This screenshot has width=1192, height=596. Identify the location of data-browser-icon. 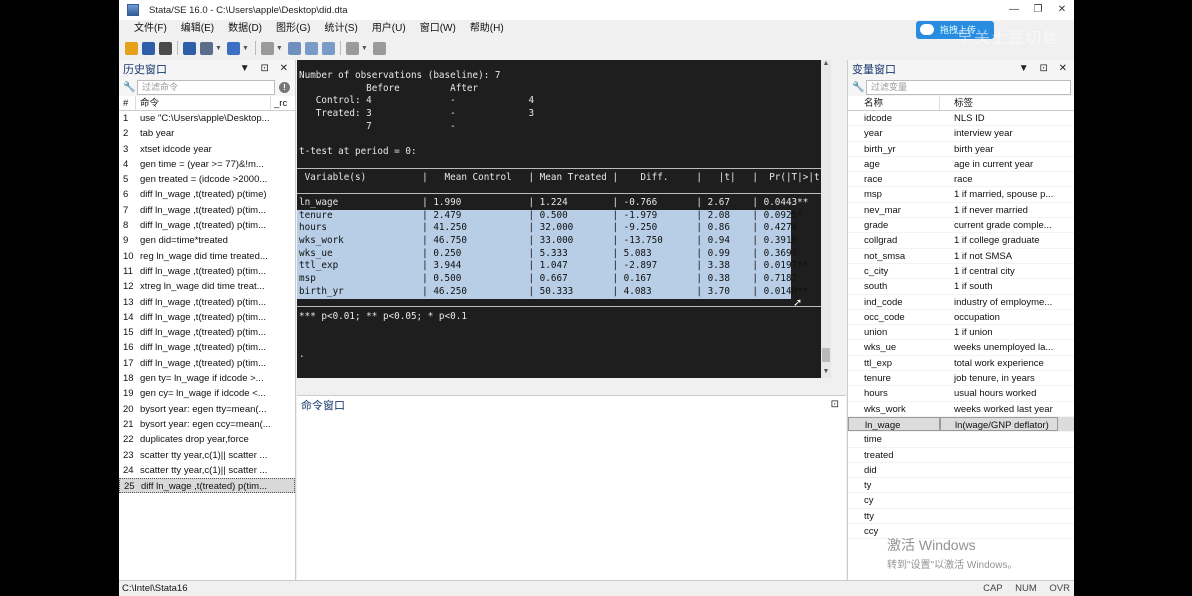
(311, 48).